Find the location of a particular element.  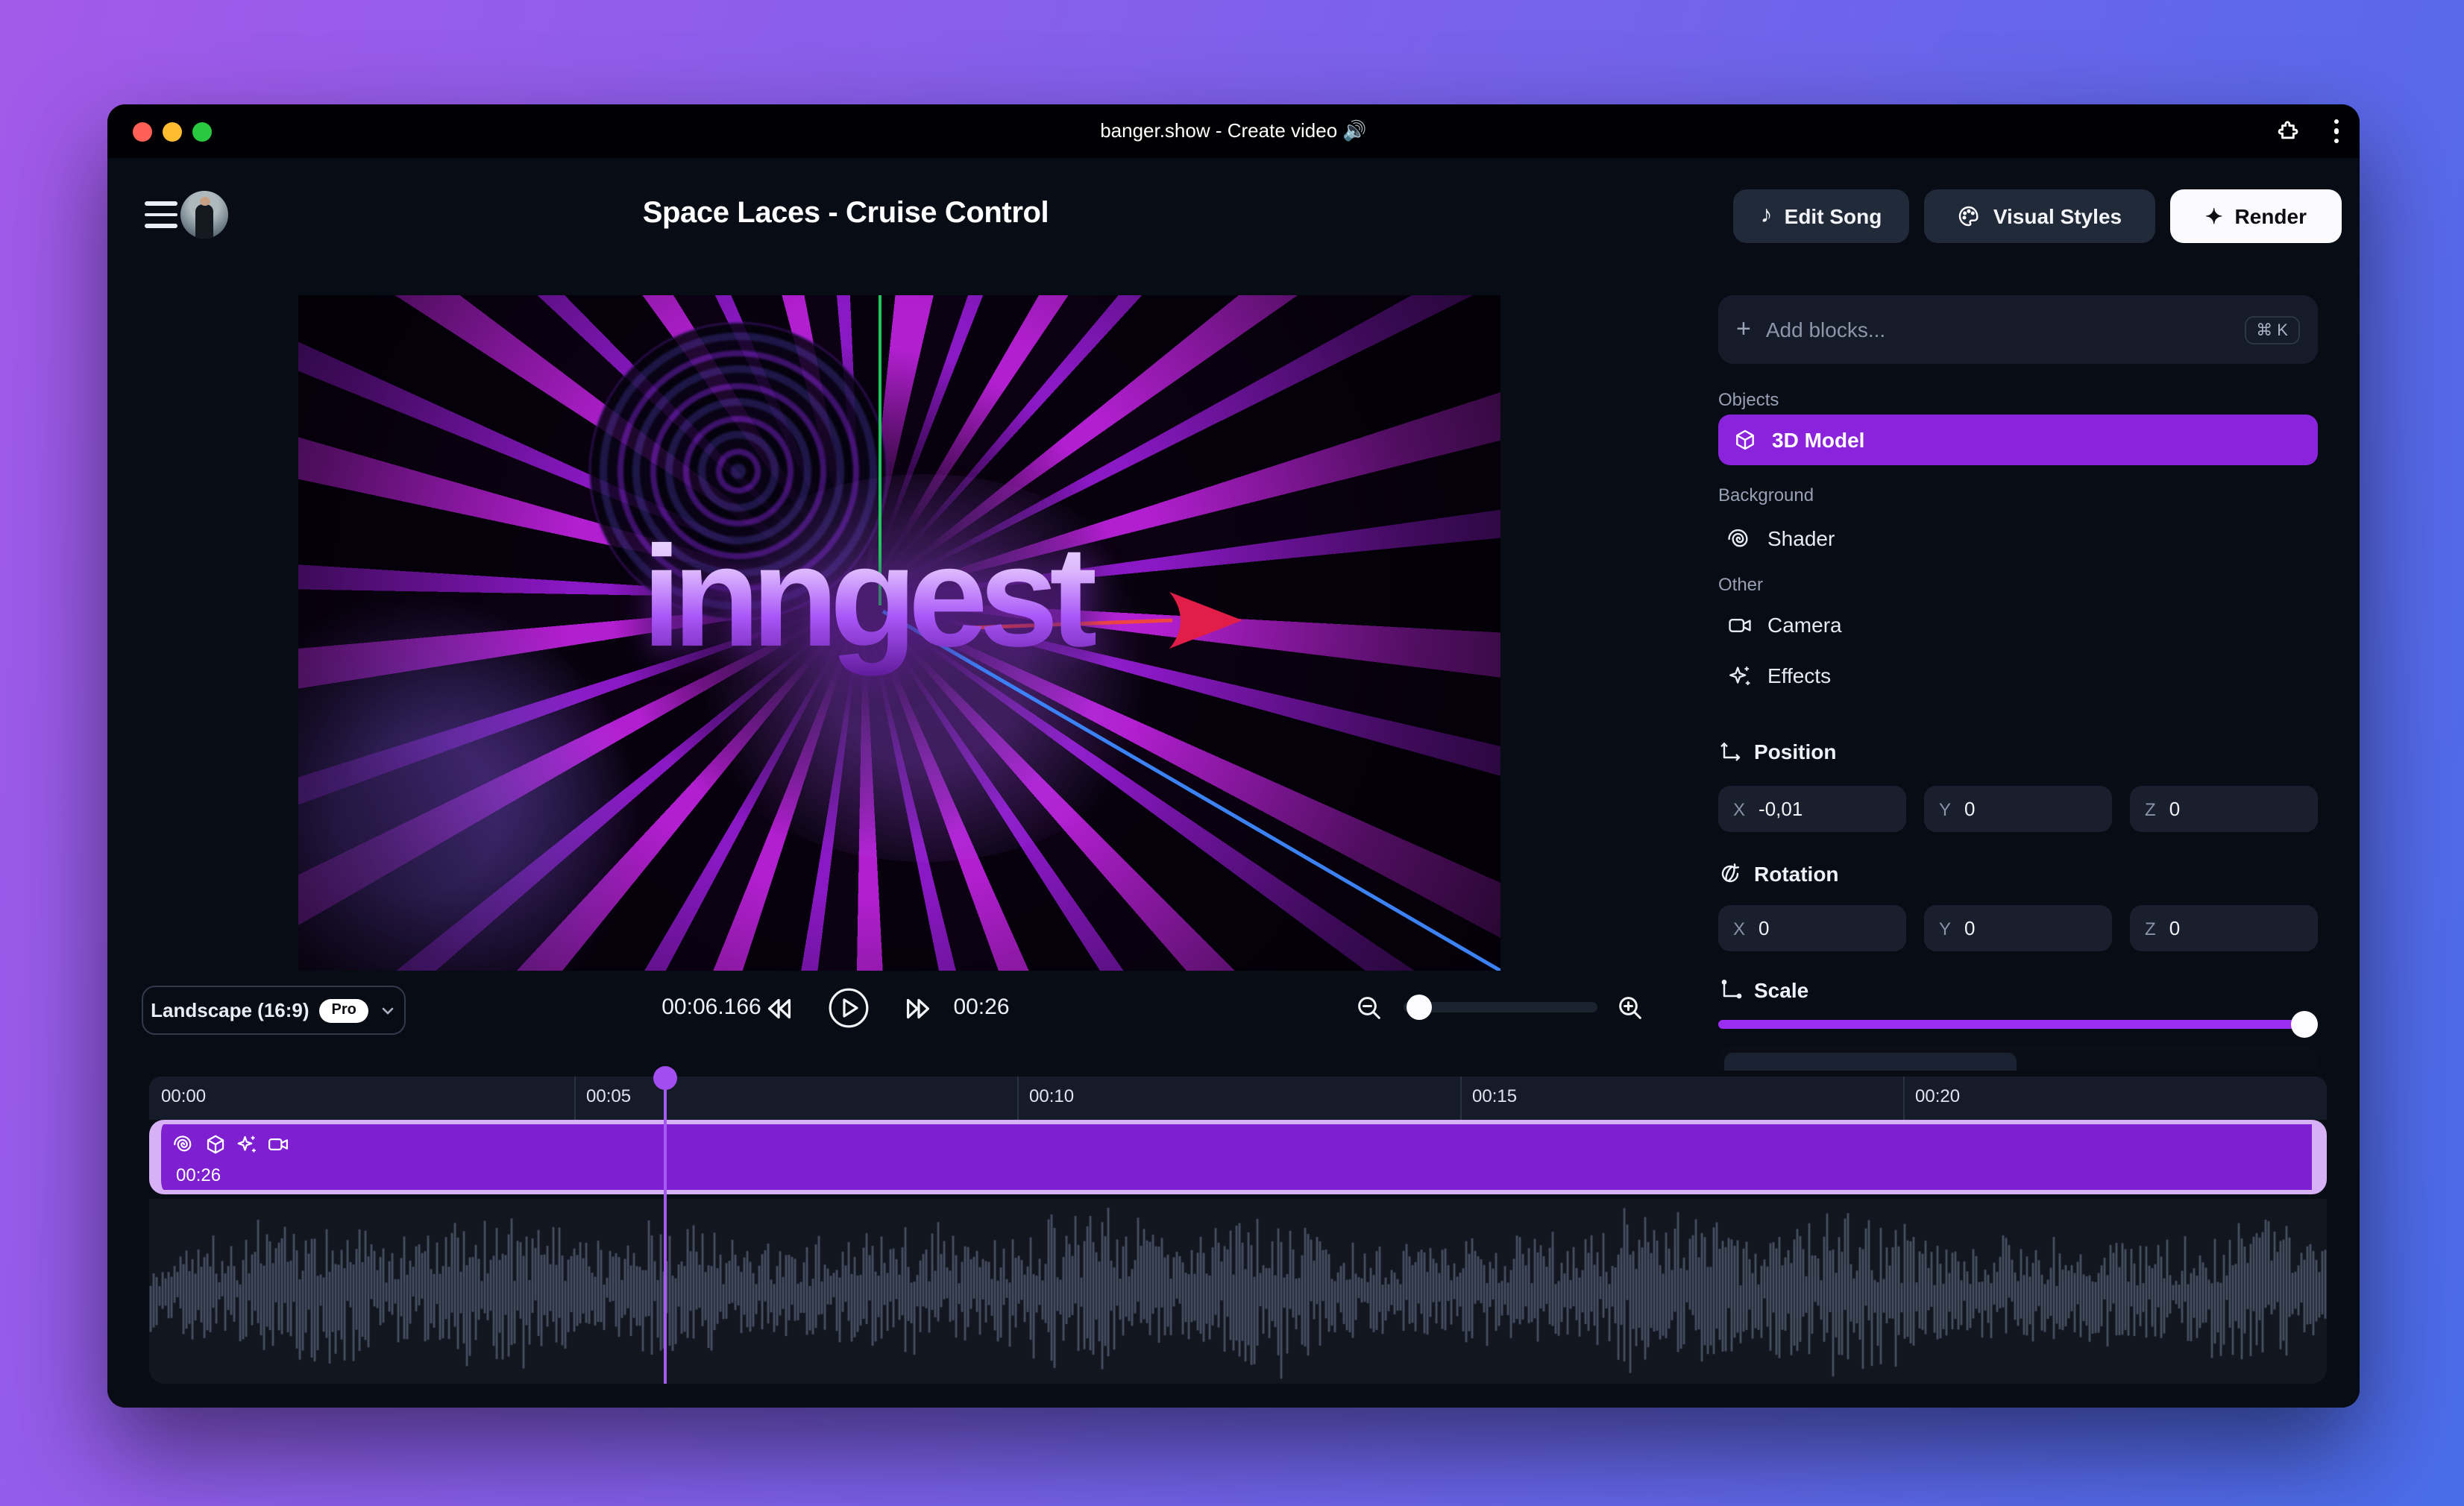

rotation-z-input: Z 0 is located at coordinates (2224, 928).